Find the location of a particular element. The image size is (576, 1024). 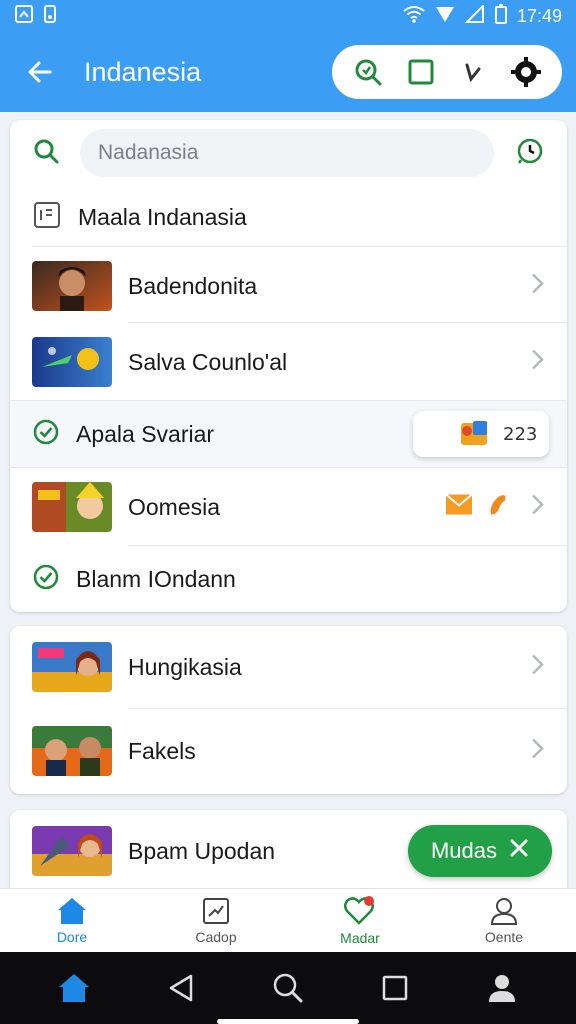

search-input is located at coordinates (287, 153).